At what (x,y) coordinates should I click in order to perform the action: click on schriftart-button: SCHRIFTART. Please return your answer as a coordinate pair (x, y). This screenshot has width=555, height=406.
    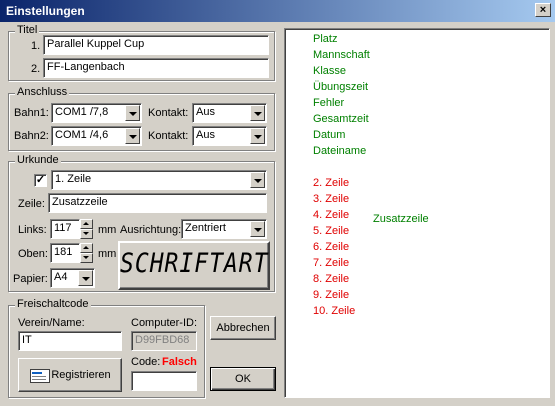
    Looking at the image, I should click on (194, 265).